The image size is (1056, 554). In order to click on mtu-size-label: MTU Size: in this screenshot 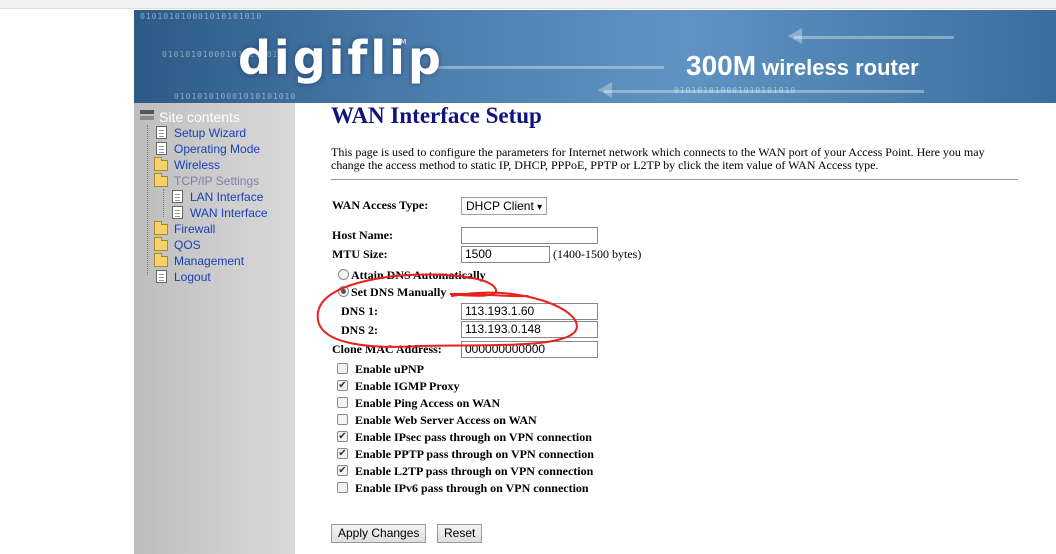, I will do `click(360, 254)`.